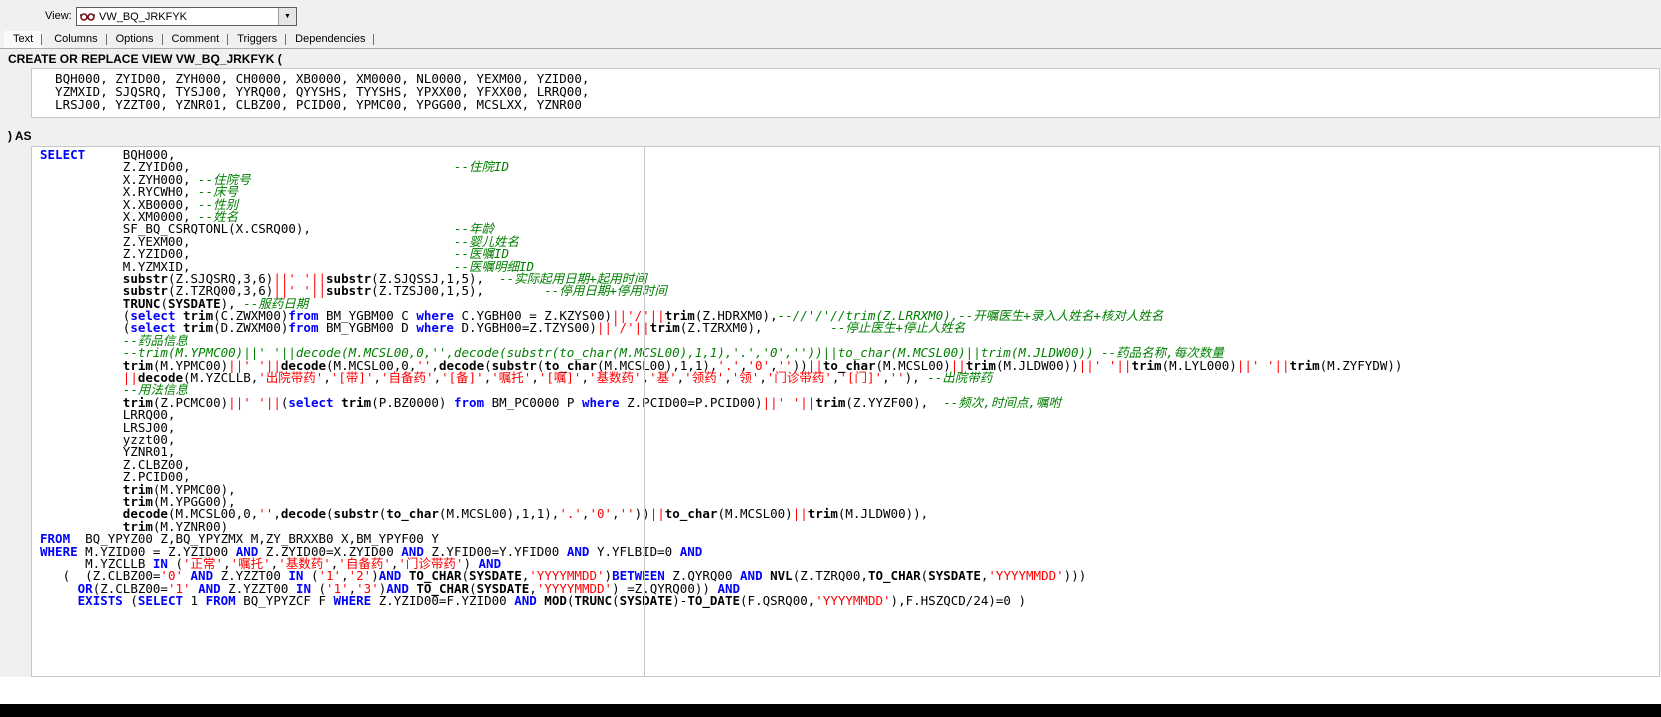  Describe the element at coordinates (115, 477) in the screenshot. I see `sql-code-line: Z.PCID00,` at that location.